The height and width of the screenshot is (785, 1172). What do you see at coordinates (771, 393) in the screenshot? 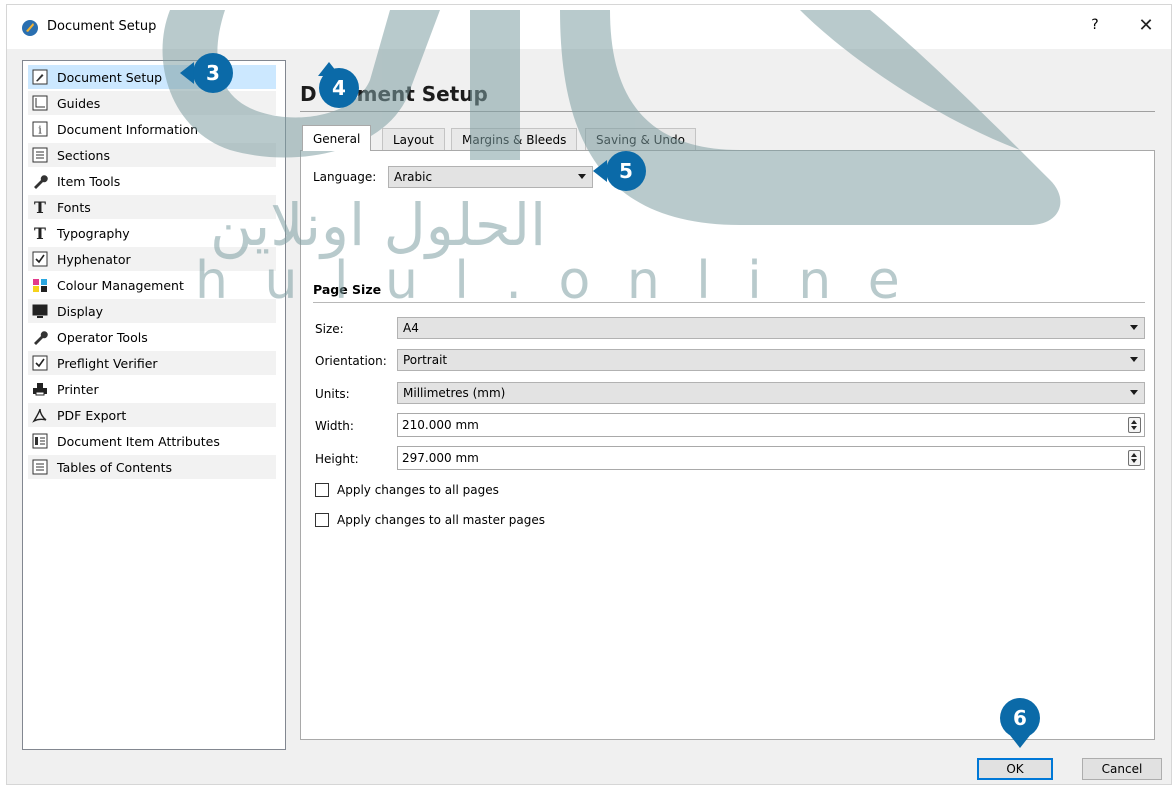
I see `units-dropdown: Millimetres (mm)` at bounding box center [771, 393].